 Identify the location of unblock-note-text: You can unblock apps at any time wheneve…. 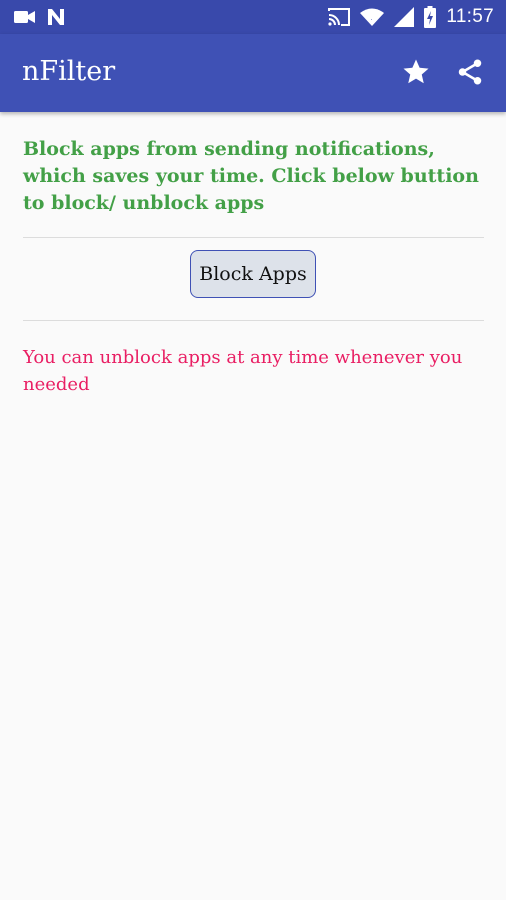
(243, 371).